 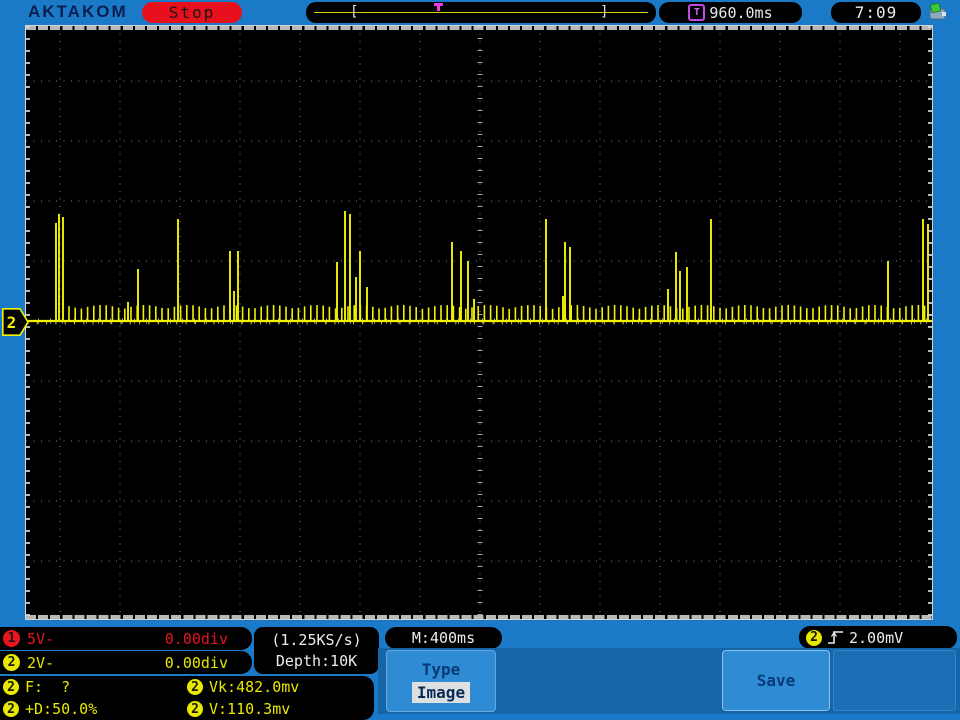 What do you see at coordinates (354, 12) in the screenshot?
I see `record-window-left-bracket: [` at bounding box center [354, 12].